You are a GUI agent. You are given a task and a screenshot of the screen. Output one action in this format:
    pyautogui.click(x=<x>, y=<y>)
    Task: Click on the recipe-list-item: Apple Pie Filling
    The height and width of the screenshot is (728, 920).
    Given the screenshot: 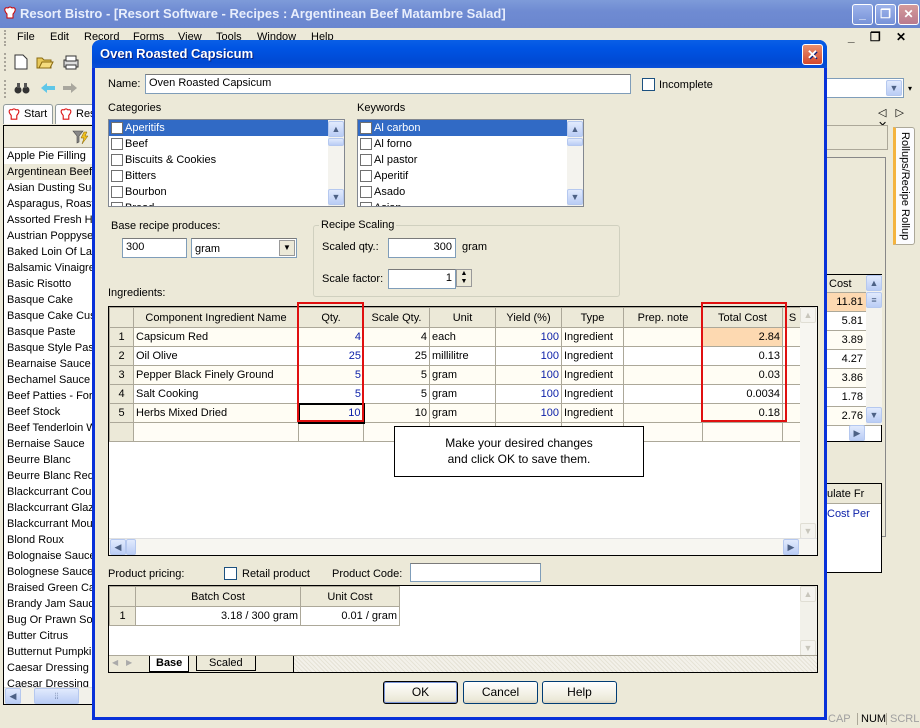 What is the action you would take?
    pyautogui.click(x=48, y=156)
    